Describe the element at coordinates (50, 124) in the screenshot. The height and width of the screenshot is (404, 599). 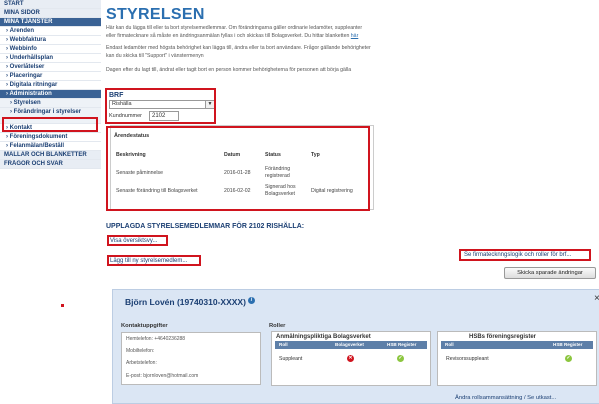
I see `highlight-sidebar-styrelsen` at that location.